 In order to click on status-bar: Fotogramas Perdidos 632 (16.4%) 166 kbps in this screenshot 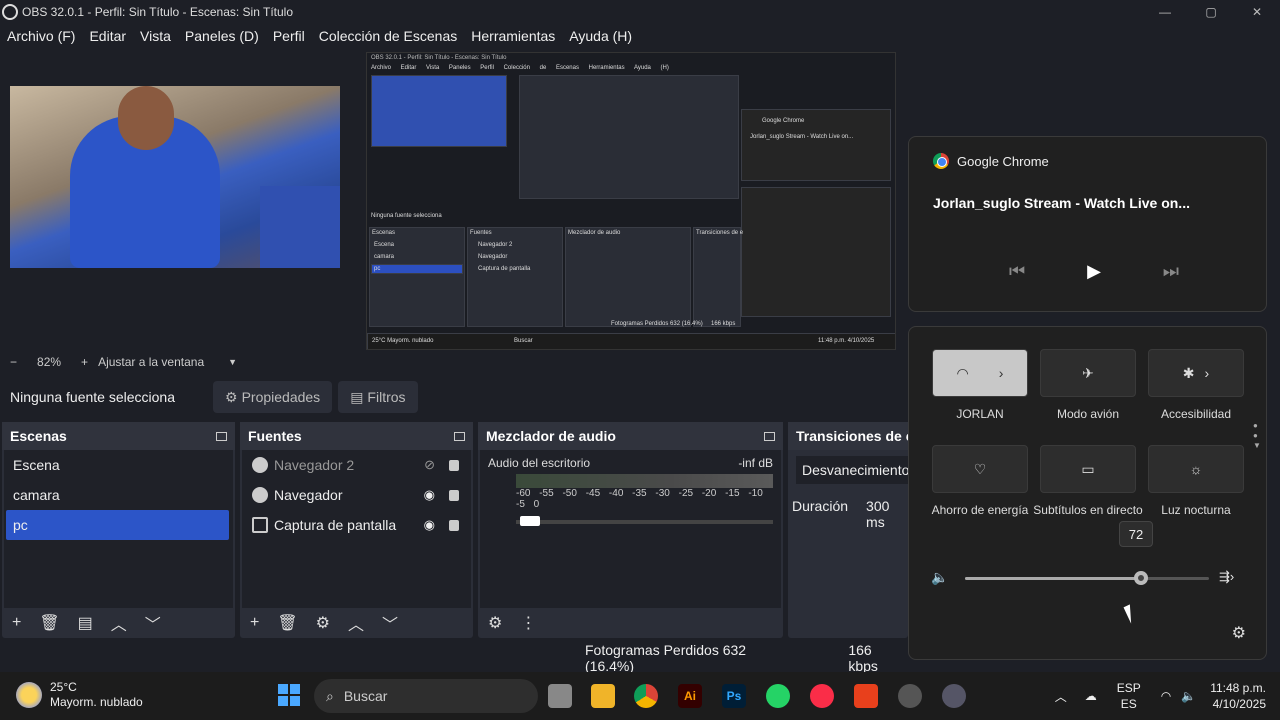, I will do `click(452, 658)`.